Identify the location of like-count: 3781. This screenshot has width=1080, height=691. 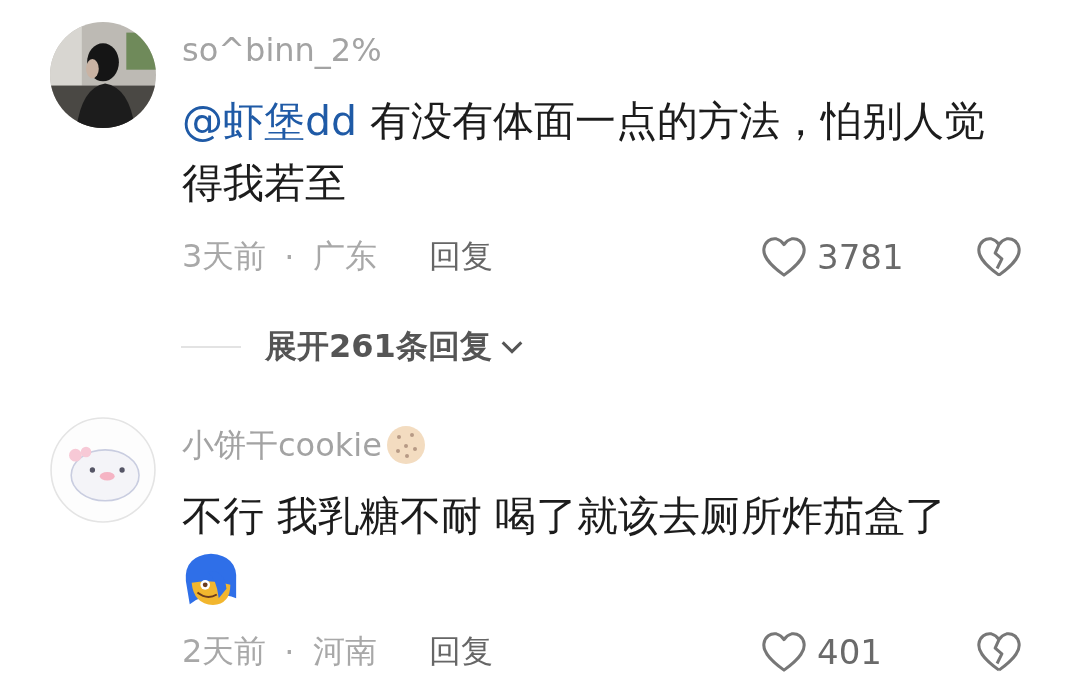
(860, 257).